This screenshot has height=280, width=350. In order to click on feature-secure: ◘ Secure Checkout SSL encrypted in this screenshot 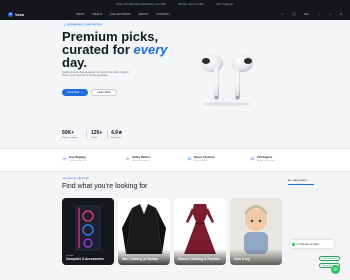, I will do `click(201, 159)`.